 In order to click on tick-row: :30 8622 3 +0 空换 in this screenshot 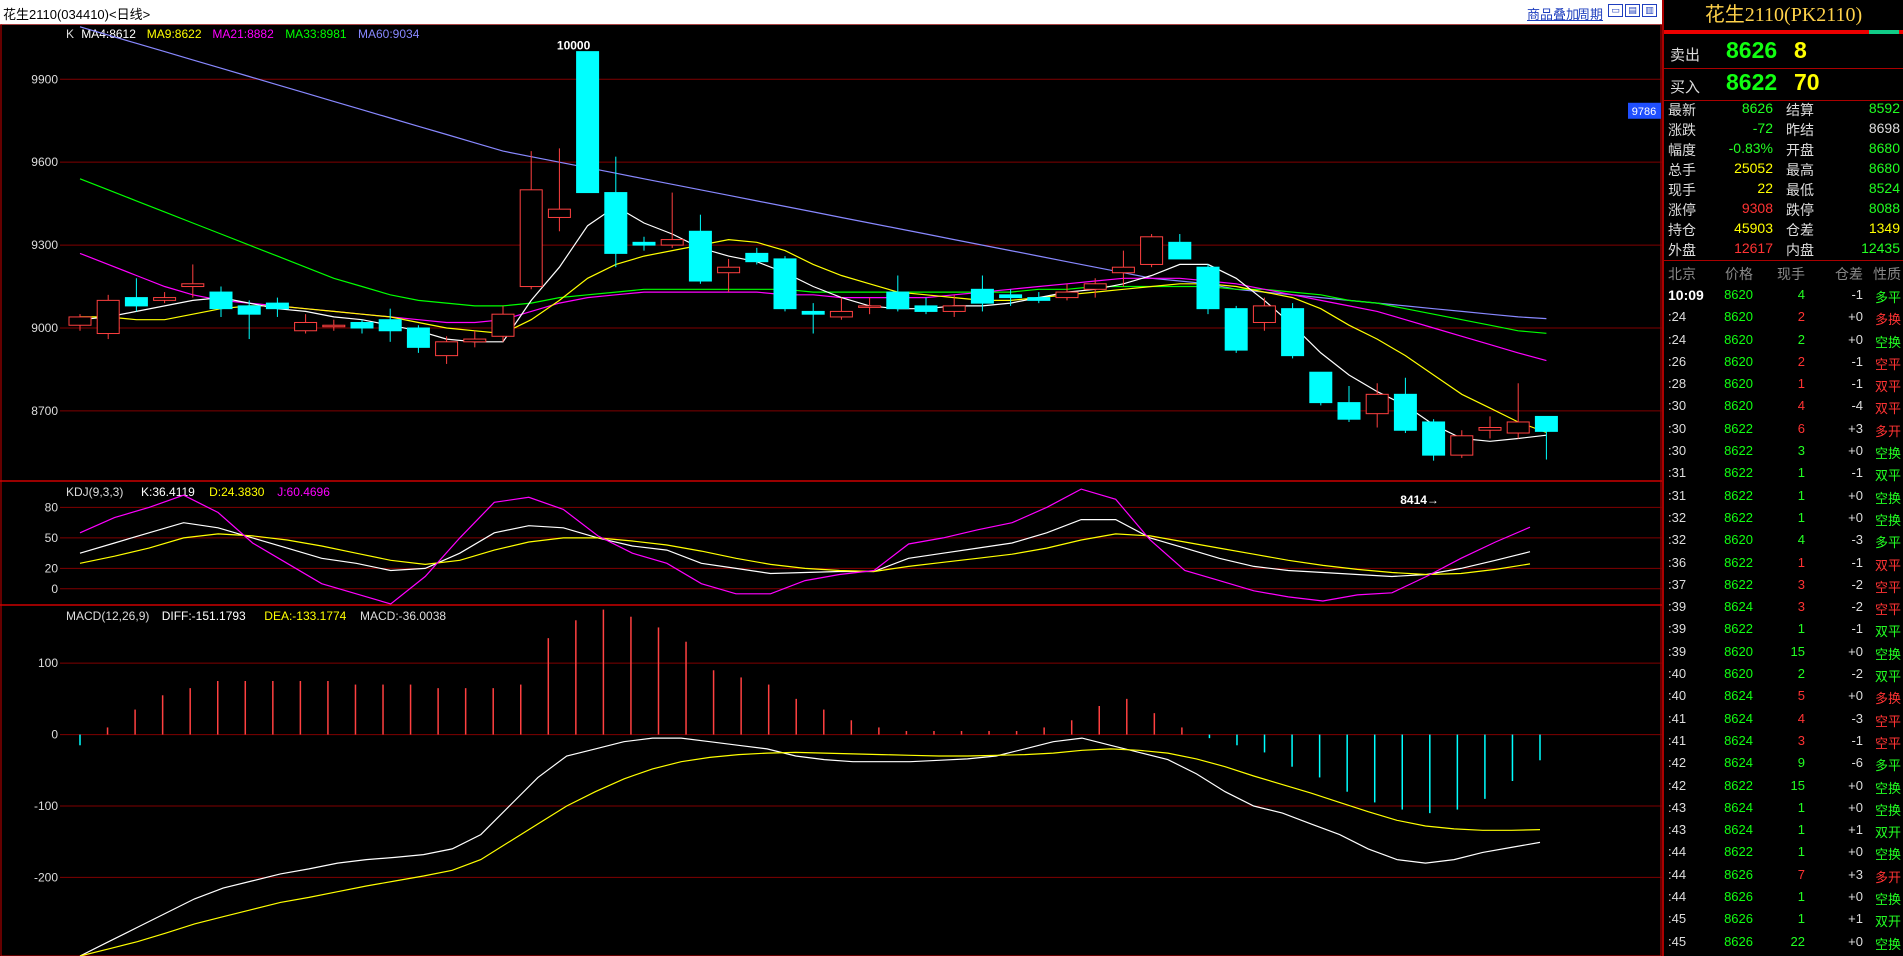, I will do `click(1783, 451)`.